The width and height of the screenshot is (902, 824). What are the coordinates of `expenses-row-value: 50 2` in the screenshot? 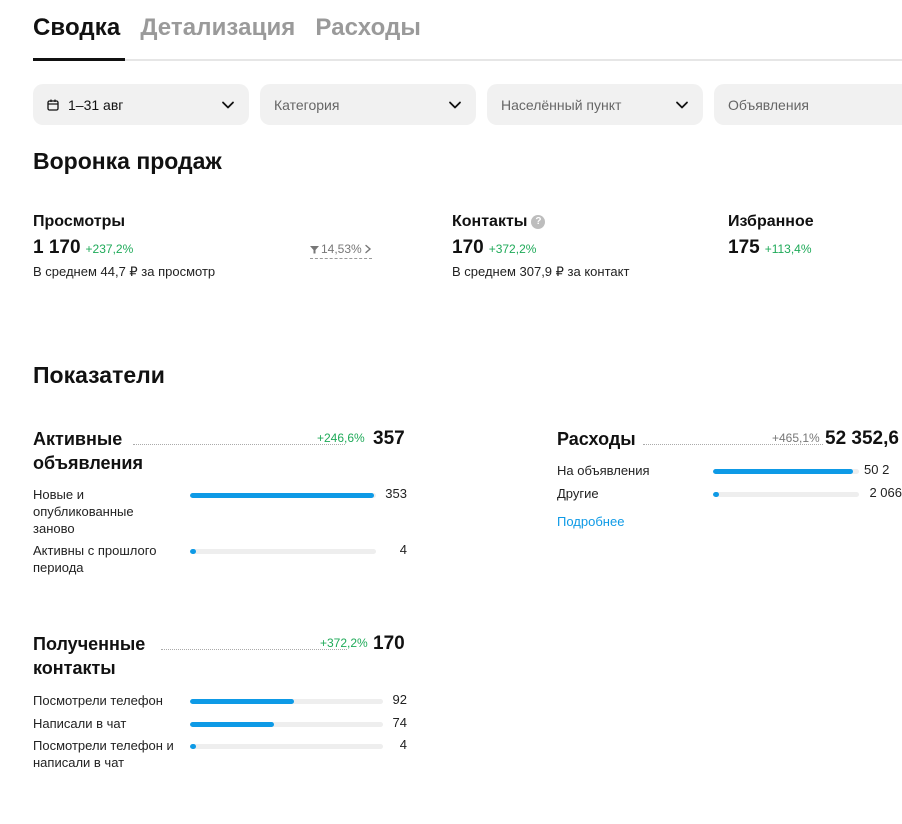 It's located at (877, 469).